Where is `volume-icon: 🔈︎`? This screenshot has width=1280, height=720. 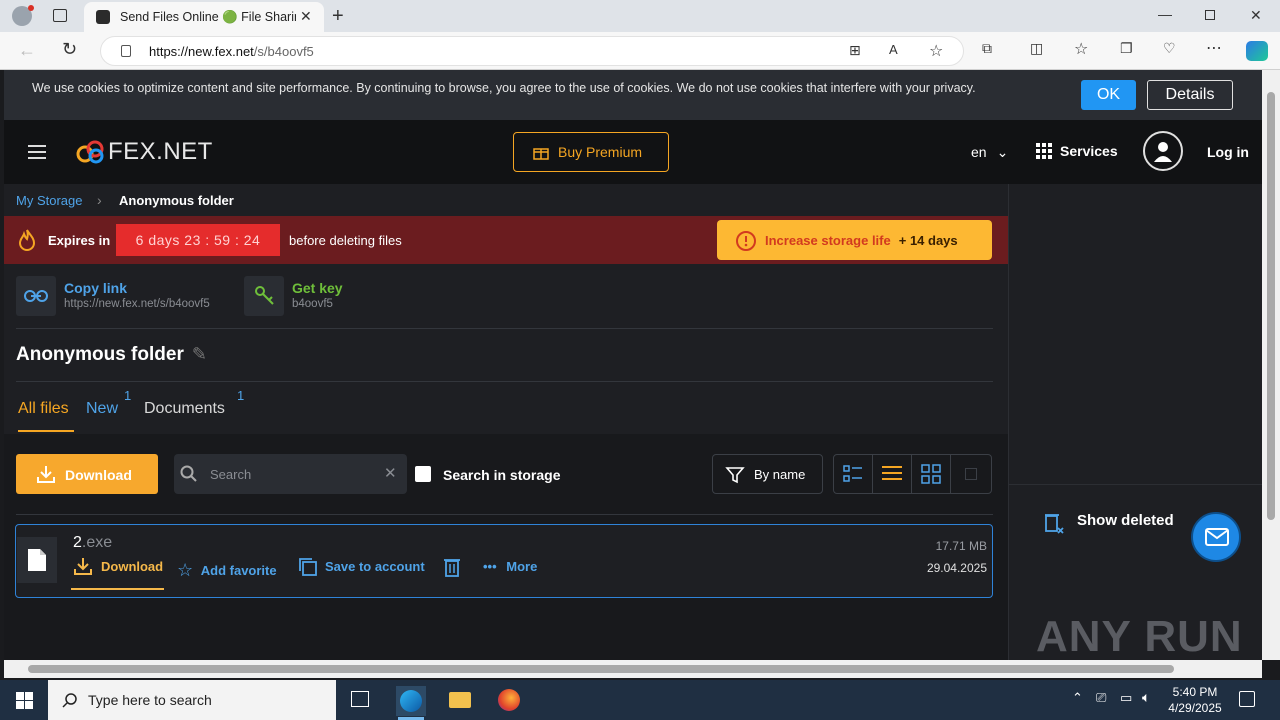 volume-icon: 🔈︎ is located at coordinates (1146, 697).